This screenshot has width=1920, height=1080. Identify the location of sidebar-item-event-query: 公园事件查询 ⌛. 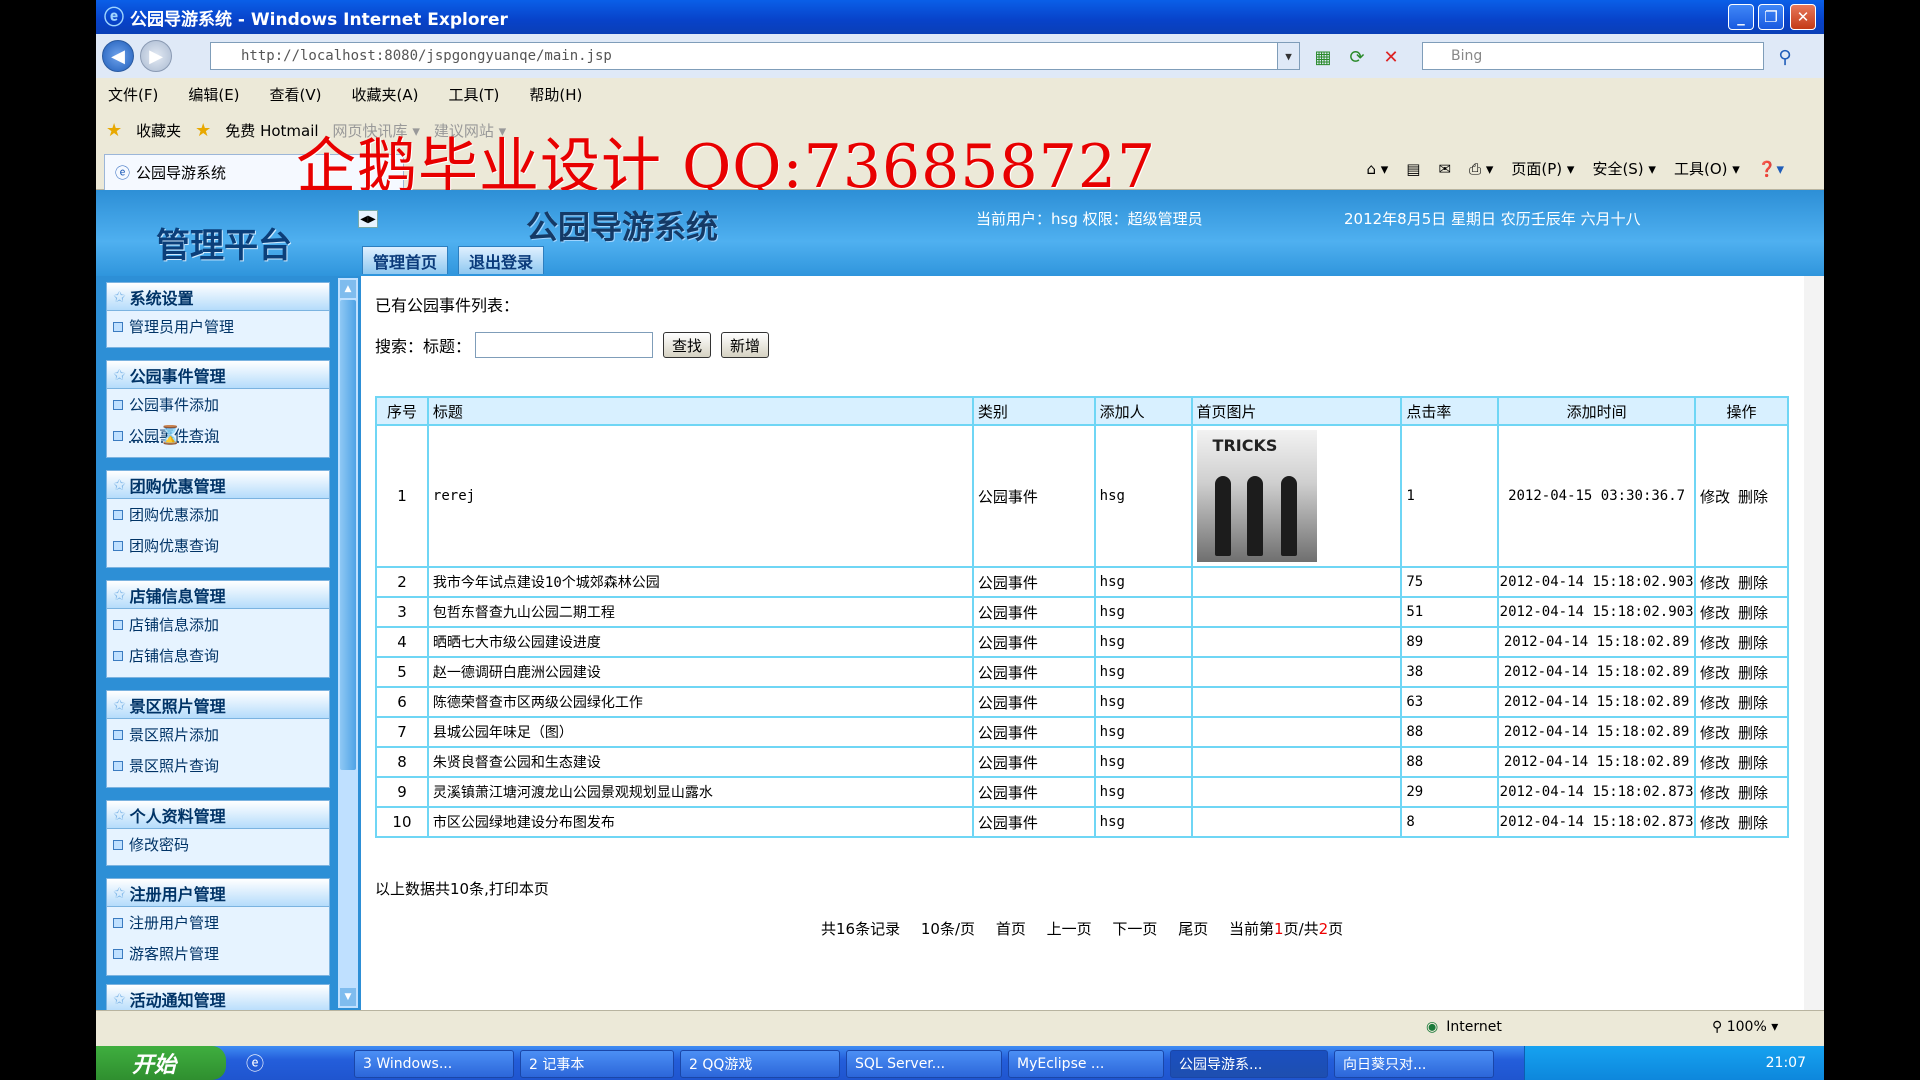
(218, 435).